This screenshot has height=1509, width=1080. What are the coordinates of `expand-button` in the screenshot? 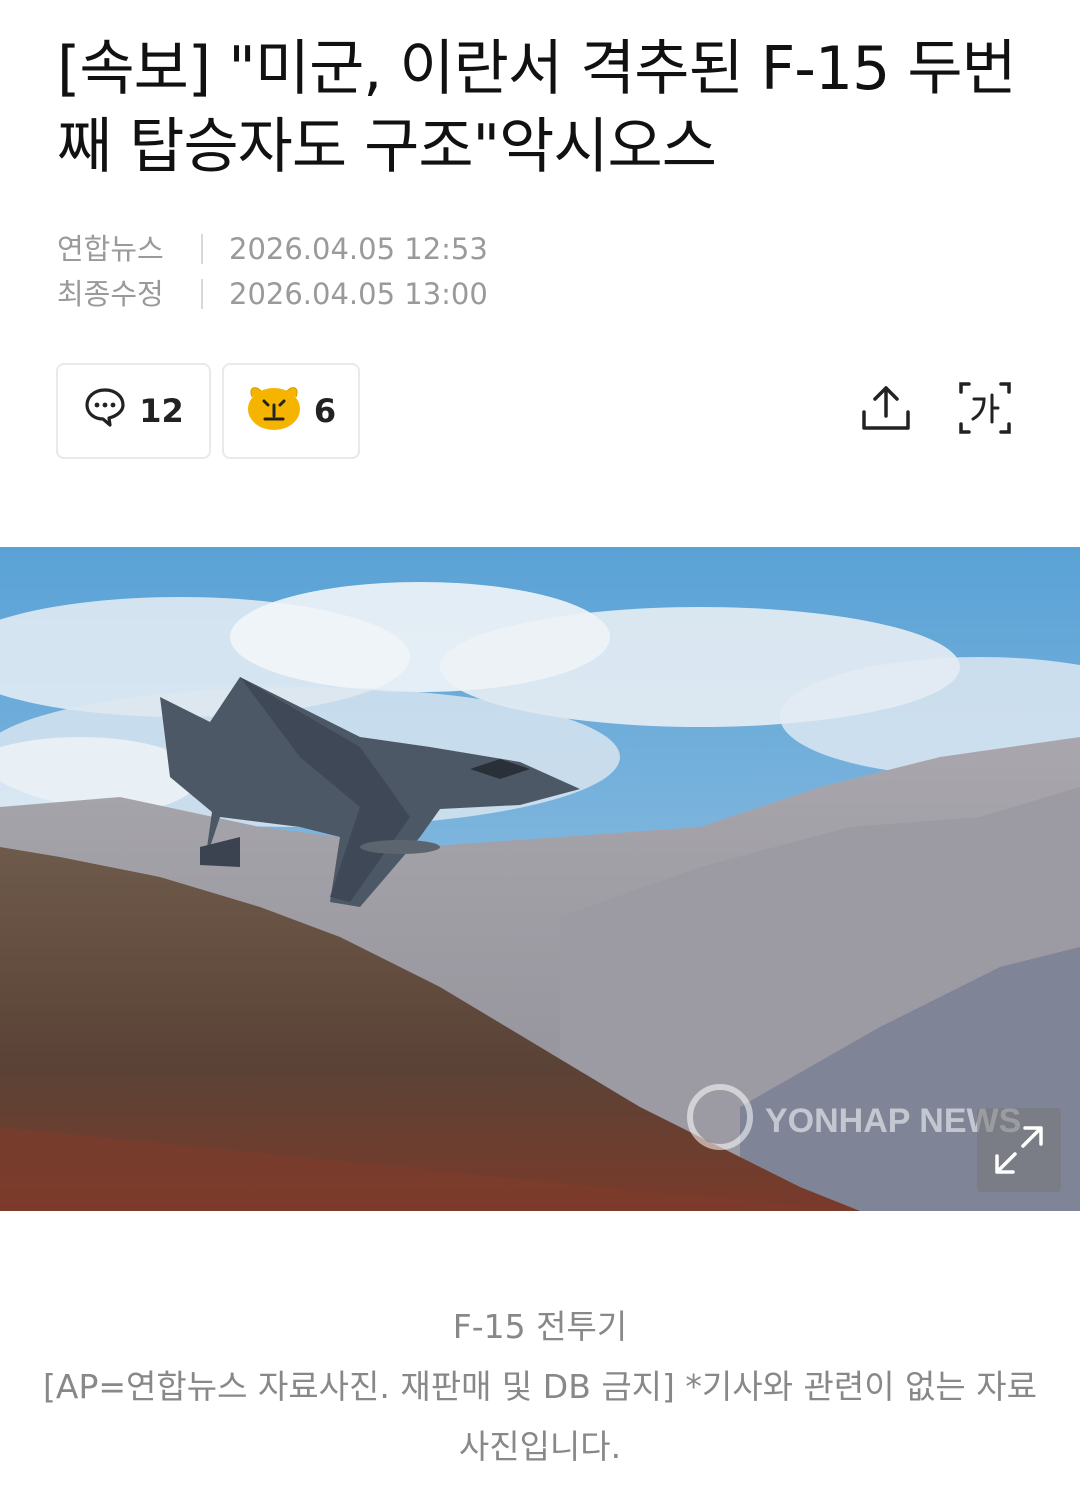 It's located at (1019, 1150).